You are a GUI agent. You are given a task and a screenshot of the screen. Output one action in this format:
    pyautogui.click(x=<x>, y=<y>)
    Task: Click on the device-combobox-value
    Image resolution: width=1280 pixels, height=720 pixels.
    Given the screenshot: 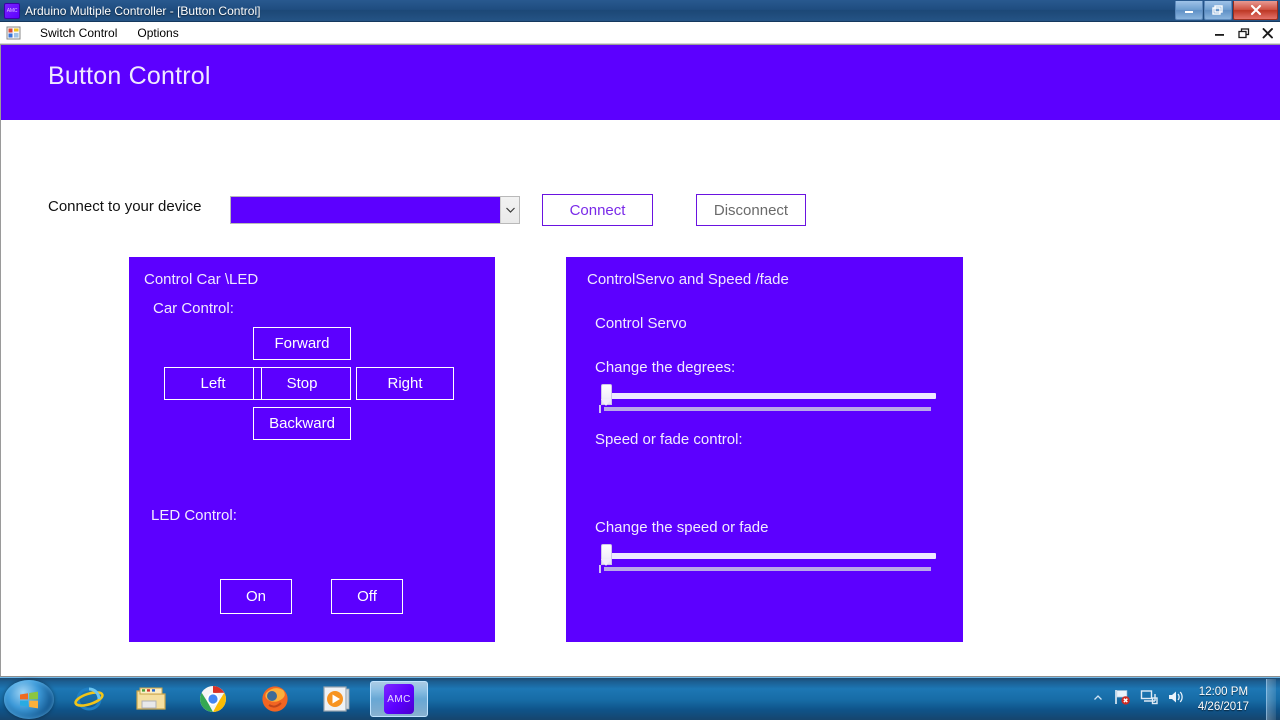 What is the action you would take?
    pyautogui.click(x=365, y=210)
    